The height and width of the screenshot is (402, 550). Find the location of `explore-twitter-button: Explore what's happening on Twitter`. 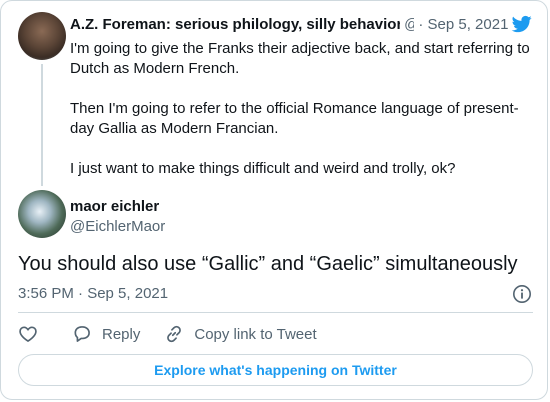

explore-twitter-button: Explore what's happening on Twitter is located at coordinates (275, 370).